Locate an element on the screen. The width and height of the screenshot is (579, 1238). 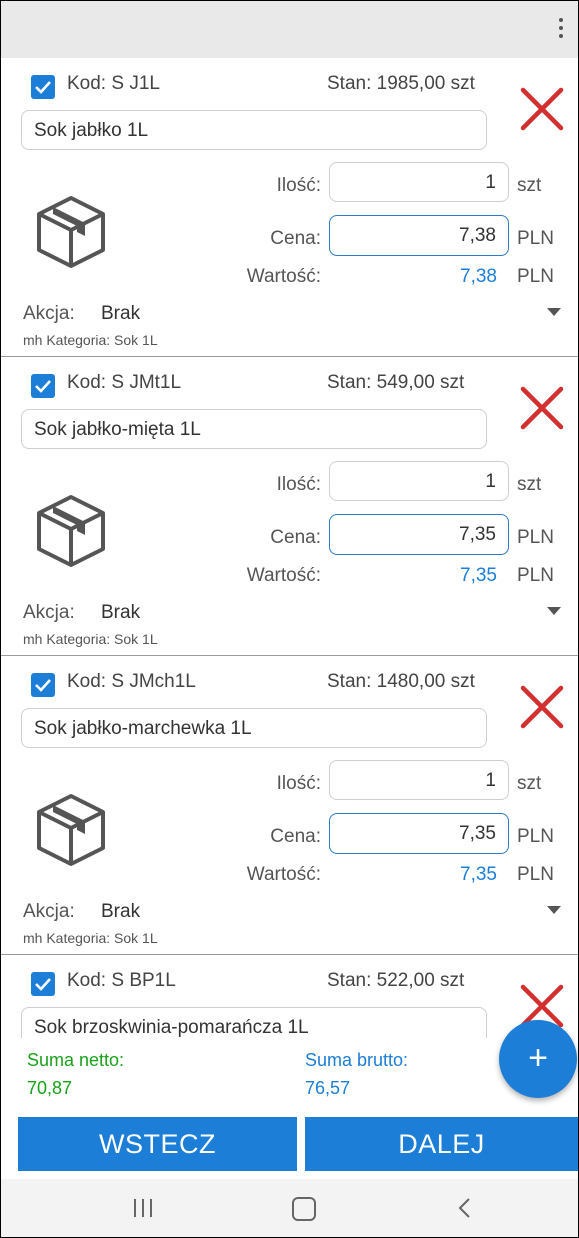
totals-bar: Suma netto: 70,87 Suma brutto: 76,57 is located at coordinates (289, 1074).